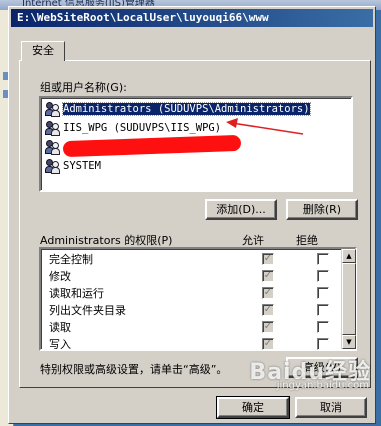 Image resolution: width=381 pixels, height=426 pixels. What do you see at coordinates (322, 385) in the screenshot?
I see `baidu-watermark-url: jingyan.baidu.com` at bounding box center [322, 385].